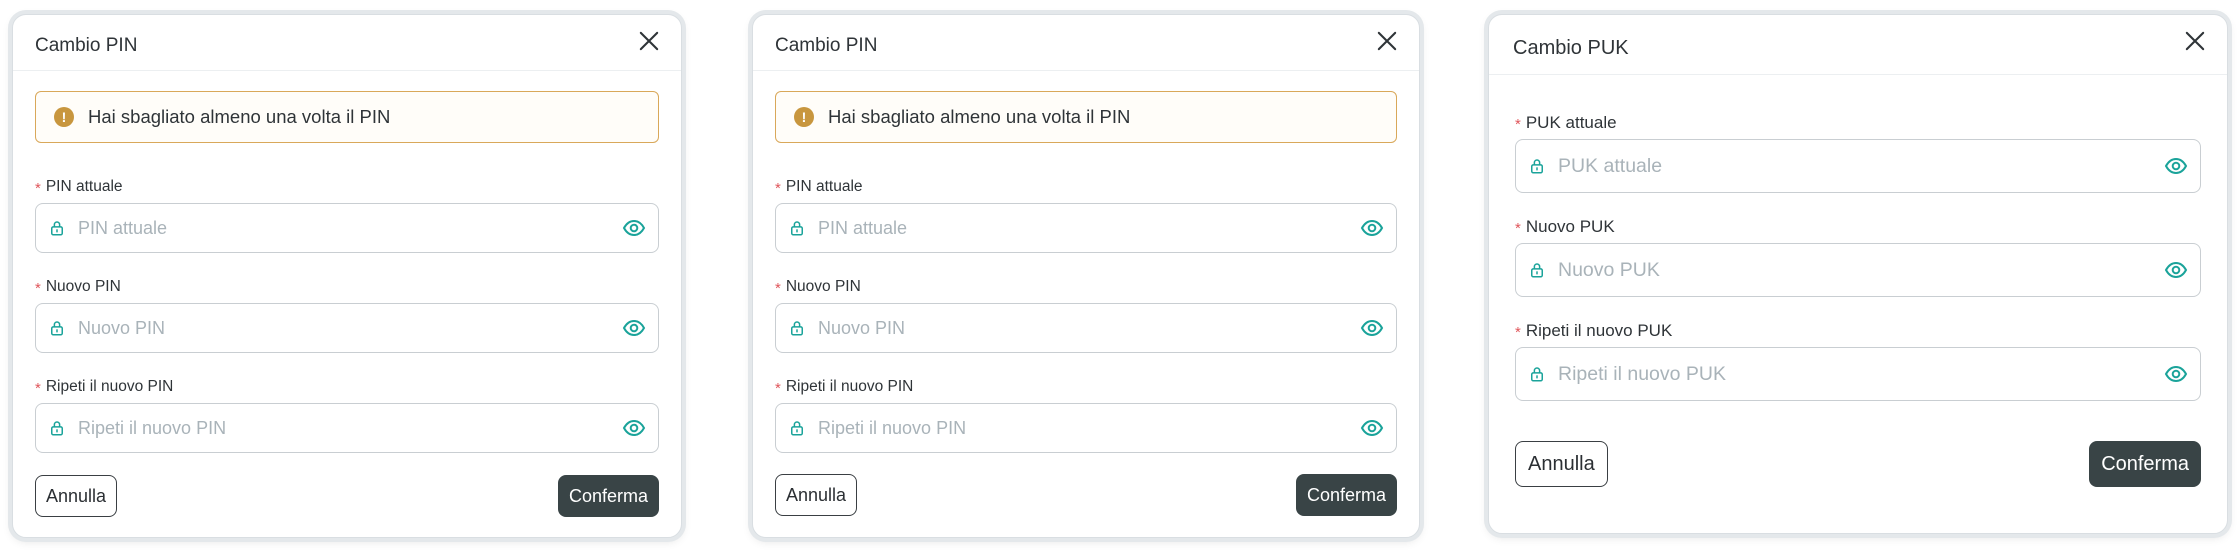  Describe the element at coordinates (1570, 226) in the screenshot. I see `field-label-new-puk: Nuovo PUK` at that location.